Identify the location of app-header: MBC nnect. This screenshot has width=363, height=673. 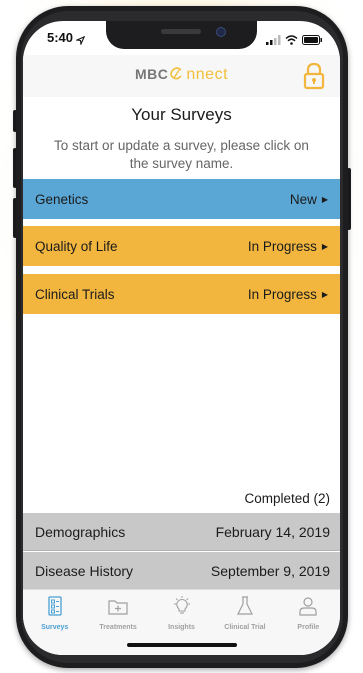
(181, 76).